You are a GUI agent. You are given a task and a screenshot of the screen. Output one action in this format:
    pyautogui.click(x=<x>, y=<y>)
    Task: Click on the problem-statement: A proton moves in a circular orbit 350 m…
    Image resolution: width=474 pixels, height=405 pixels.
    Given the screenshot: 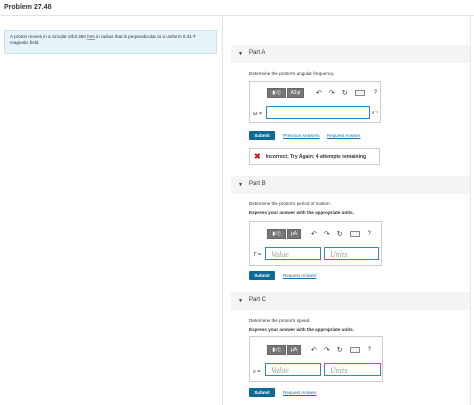 What is the action you would take?
    pyautogui.click(x=110, y=42)
    